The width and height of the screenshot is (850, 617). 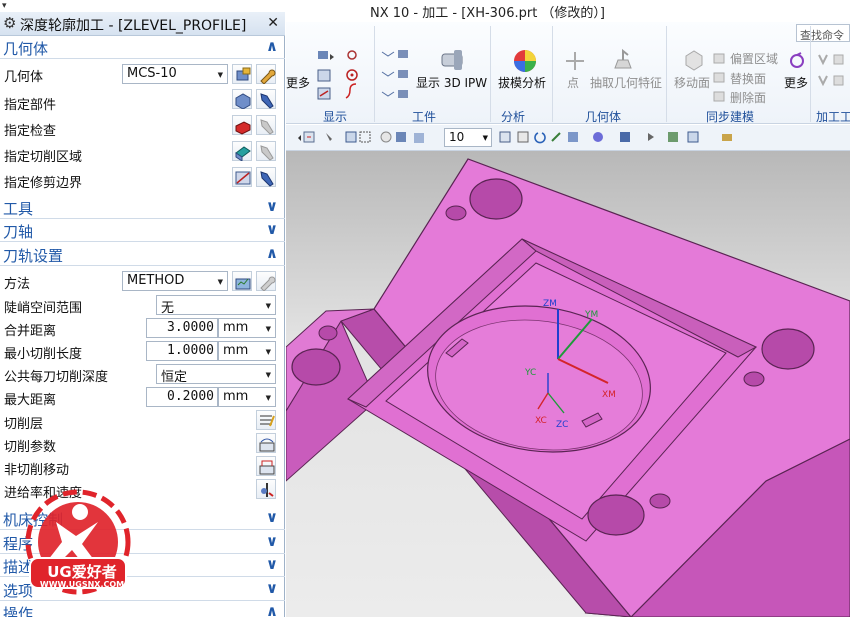 What do you see at coordinates (142, 208) in the screenshot?
I see `section-tool: 工具 ∨` at bounding box center [142, 208].